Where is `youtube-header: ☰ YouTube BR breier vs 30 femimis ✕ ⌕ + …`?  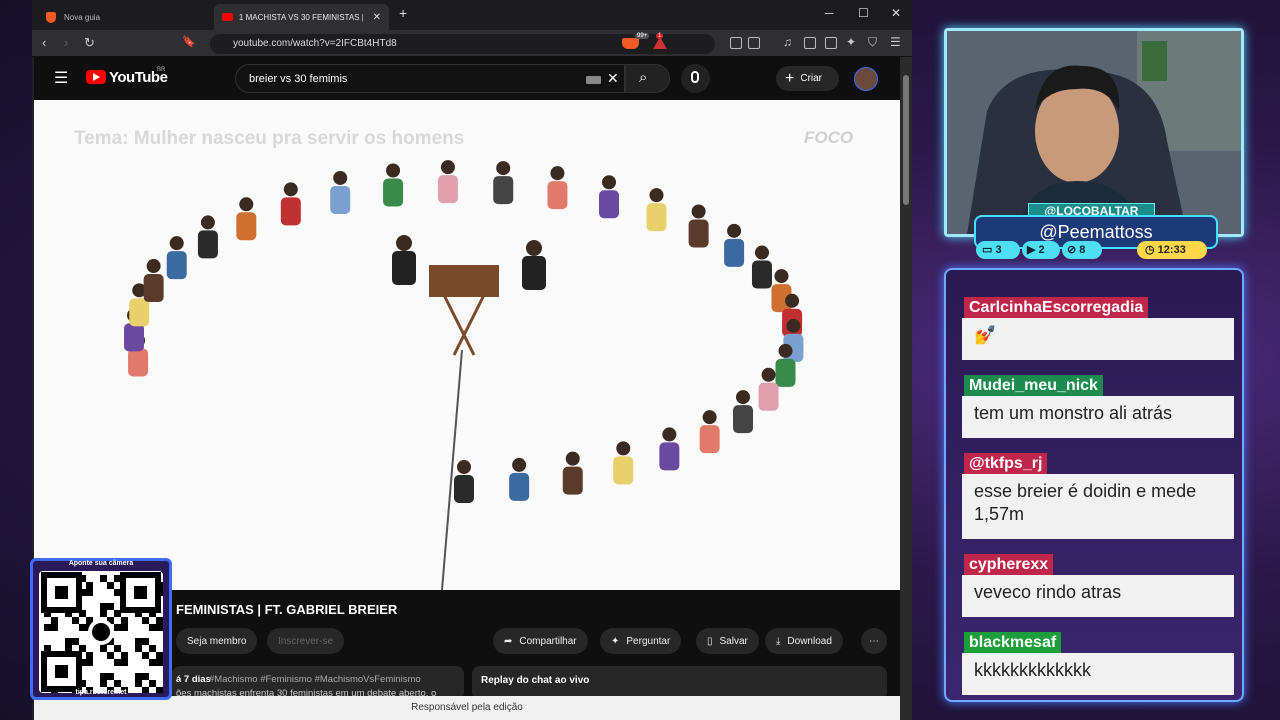 youtube-header: ☰ YouTube BR breier vs 30 femimis ✕ ⌕ + … is located at coordinates (467, 78).